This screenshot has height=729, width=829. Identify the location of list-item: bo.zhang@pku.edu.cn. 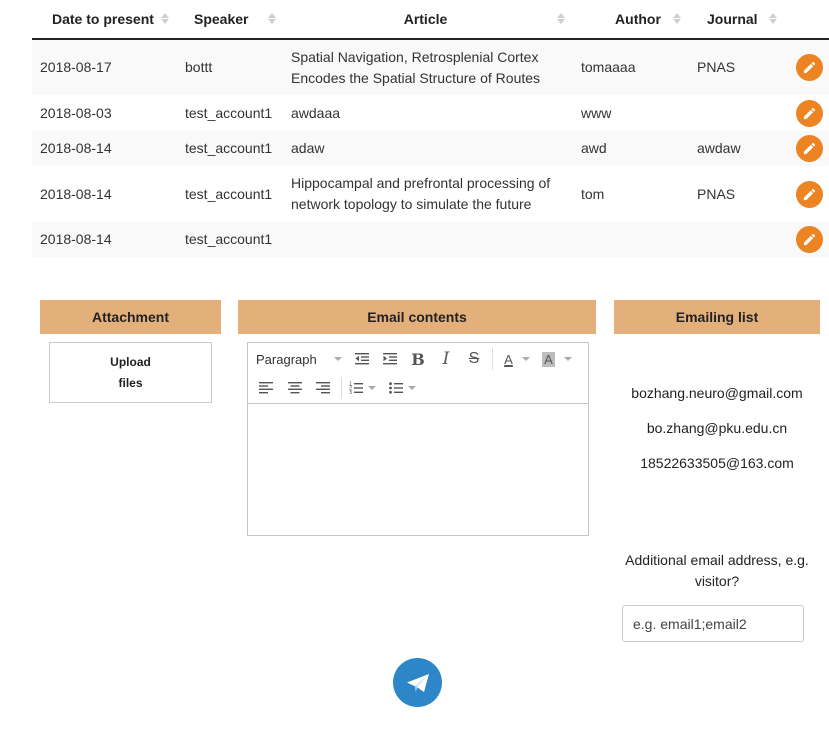
(717, 428).